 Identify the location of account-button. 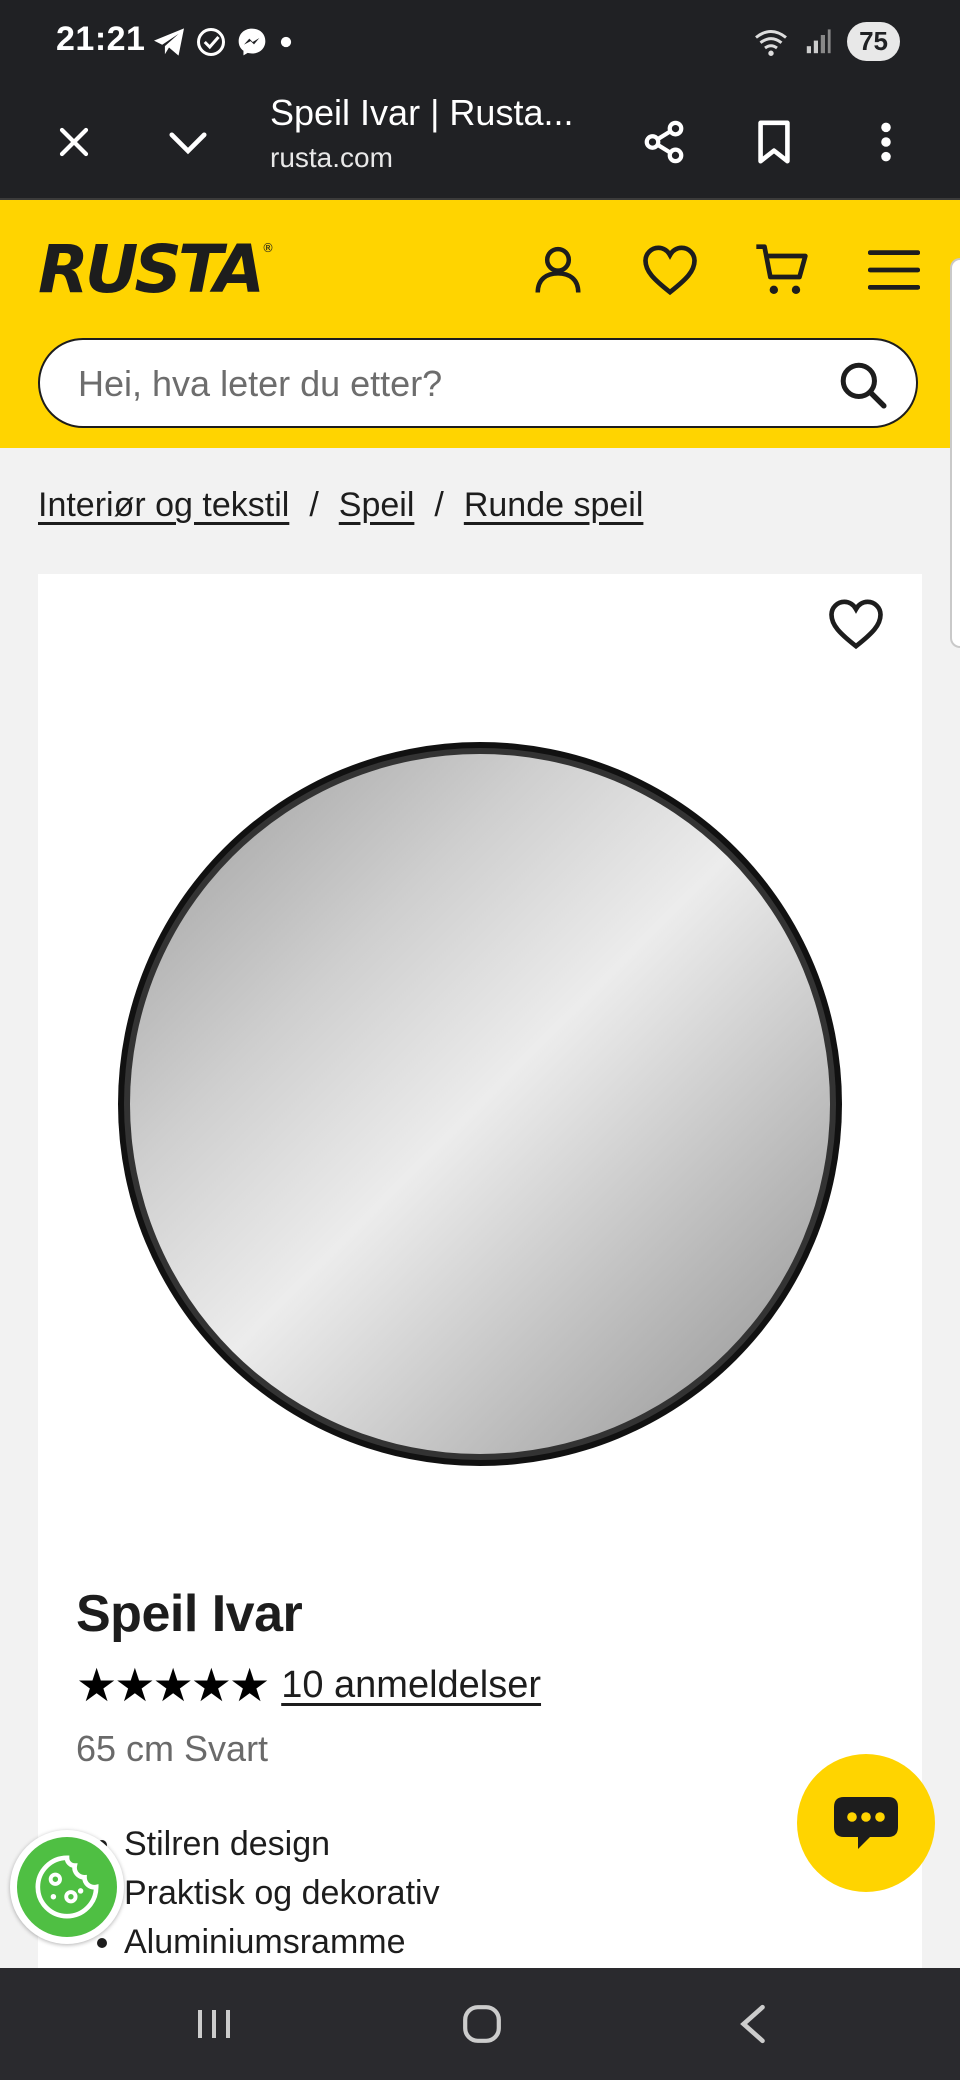
(558, 270).